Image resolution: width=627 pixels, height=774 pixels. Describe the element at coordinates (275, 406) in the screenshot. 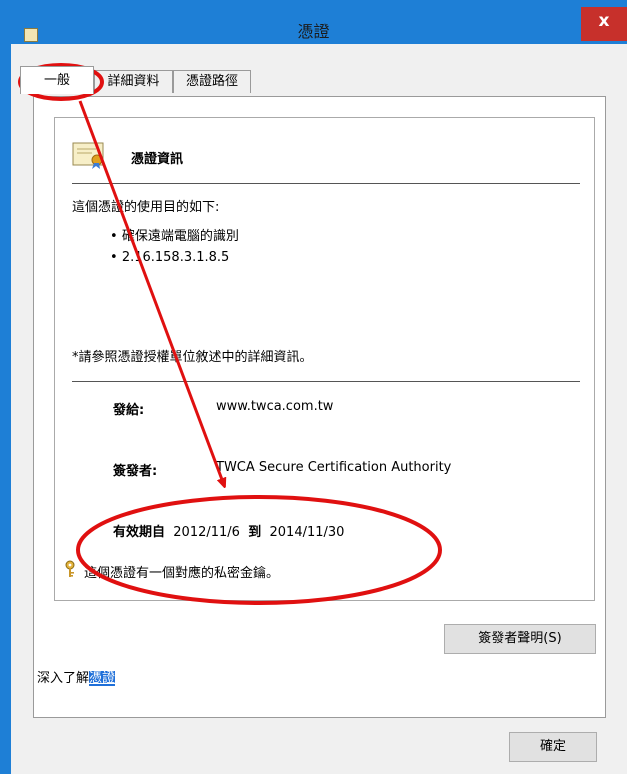

I see `issued-to-value: www.twca.com.tw` at that location.